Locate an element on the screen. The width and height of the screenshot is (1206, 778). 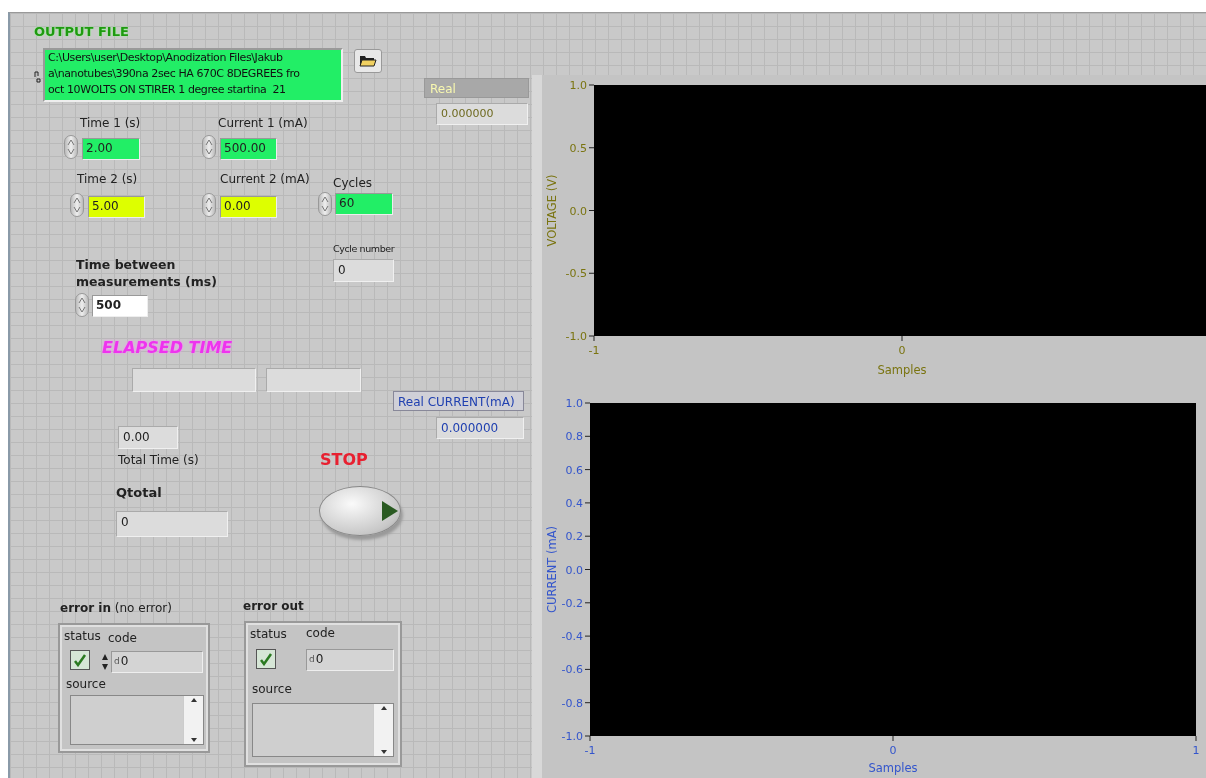
axis-title: CURRENT (mA) is located at coordinates (552, 569).